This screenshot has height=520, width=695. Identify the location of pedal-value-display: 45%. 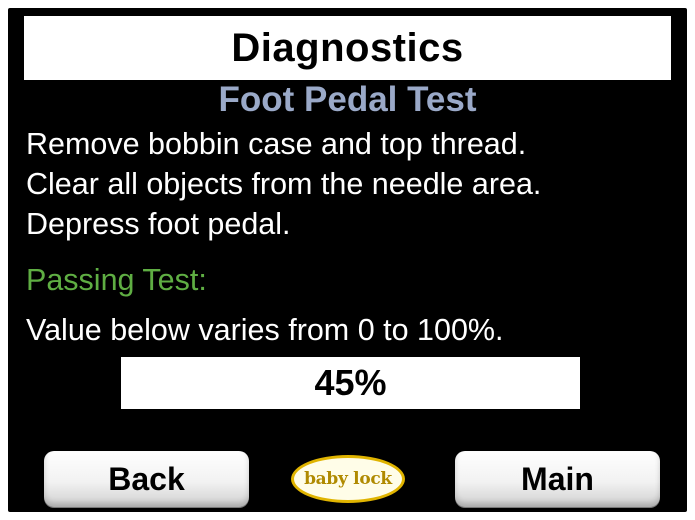
(350, 383).